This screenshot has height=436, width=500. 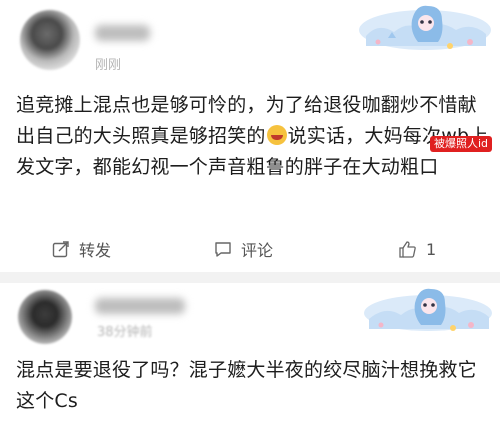 I want to click on share-label: 转发, so click(x=95, y=250).